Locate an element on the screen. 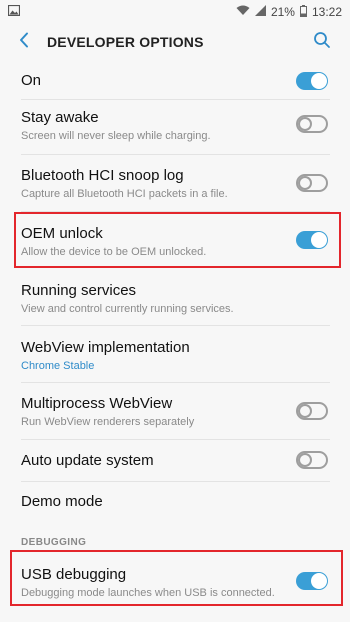  battery-icon is located at coordinates (303, 12).